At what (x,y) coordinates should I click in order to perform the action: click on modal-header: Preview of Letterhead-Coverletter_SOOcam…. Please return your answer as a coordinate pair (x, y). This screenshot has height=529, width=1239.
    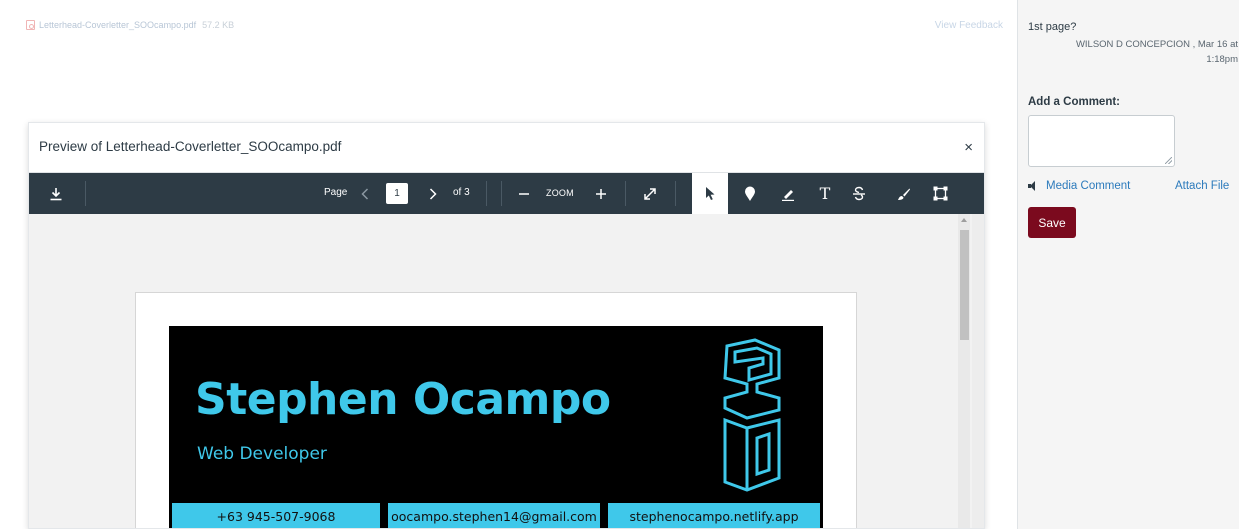
    Looking at the image, I should click on (506, 148).